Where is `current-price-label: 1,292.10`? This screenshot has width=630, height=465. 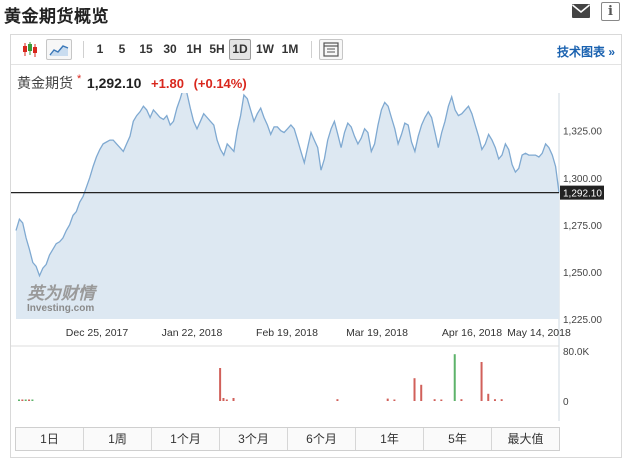
current-price-label: 1,292.10 is located at coordinates (582, 194).